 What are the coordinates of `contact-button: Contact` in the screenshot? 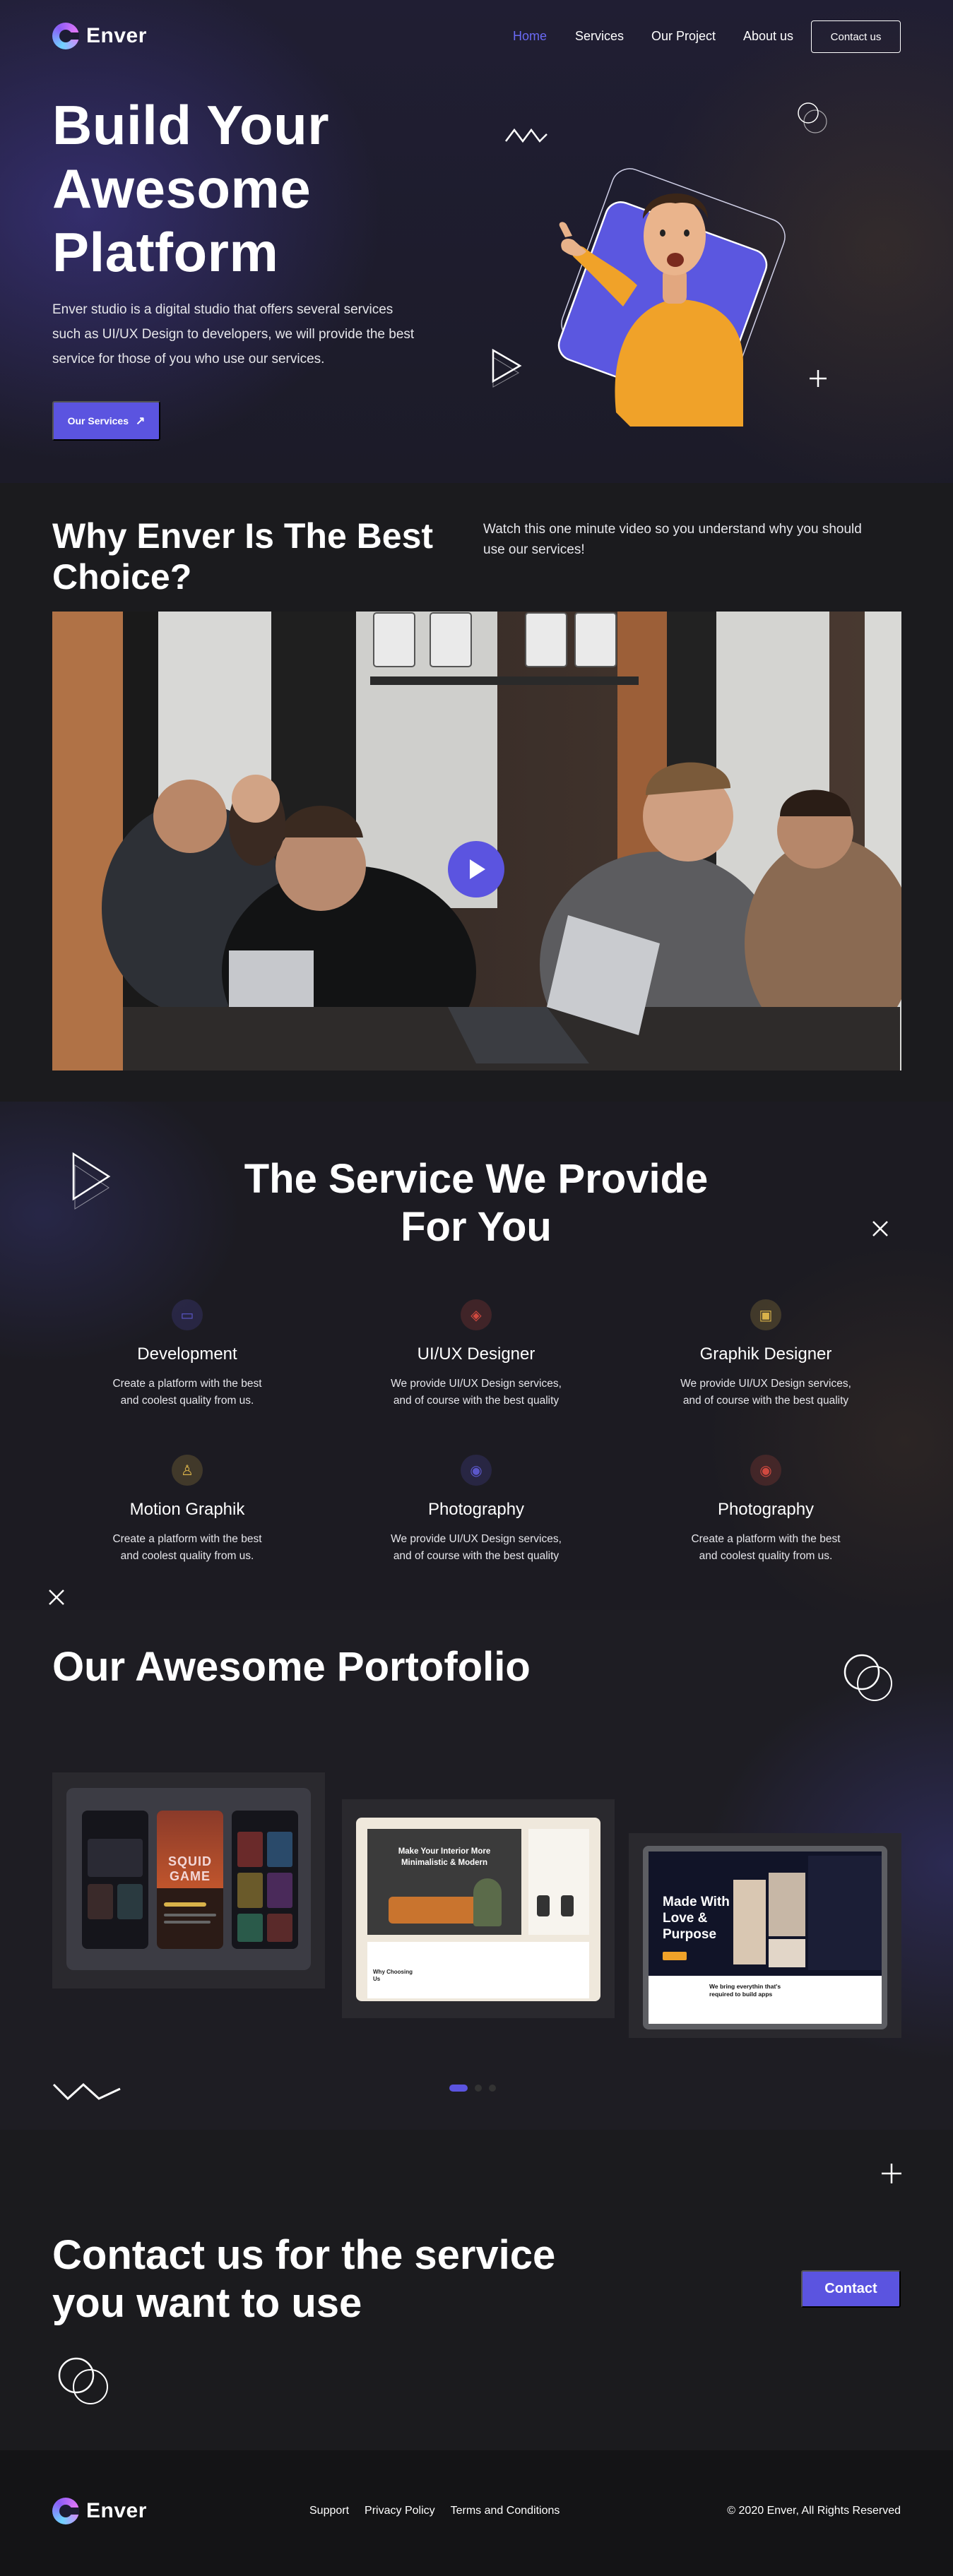 It's located at (851, 2289).